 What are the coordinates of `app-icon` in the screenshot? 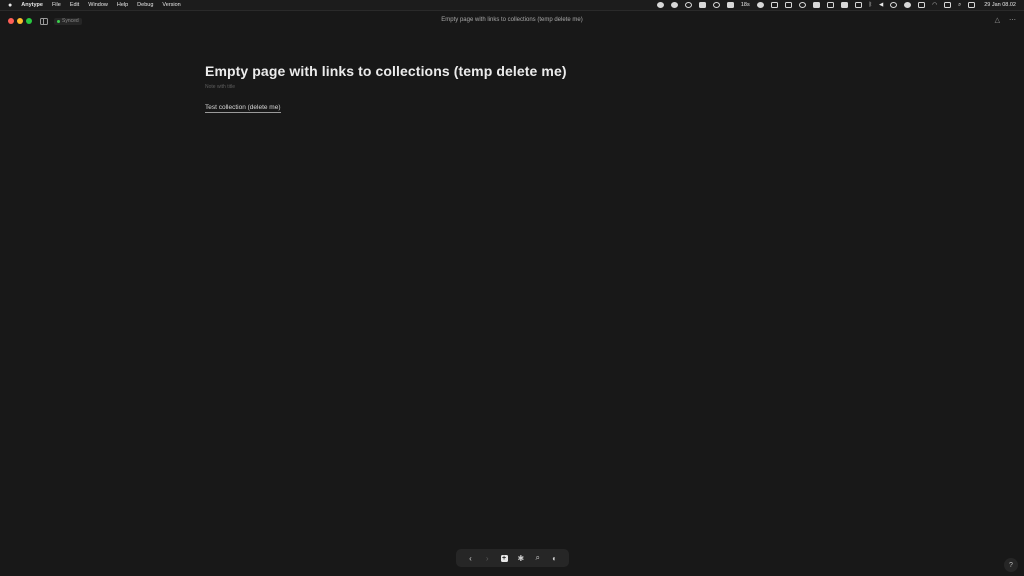 It's located at (702, 5).